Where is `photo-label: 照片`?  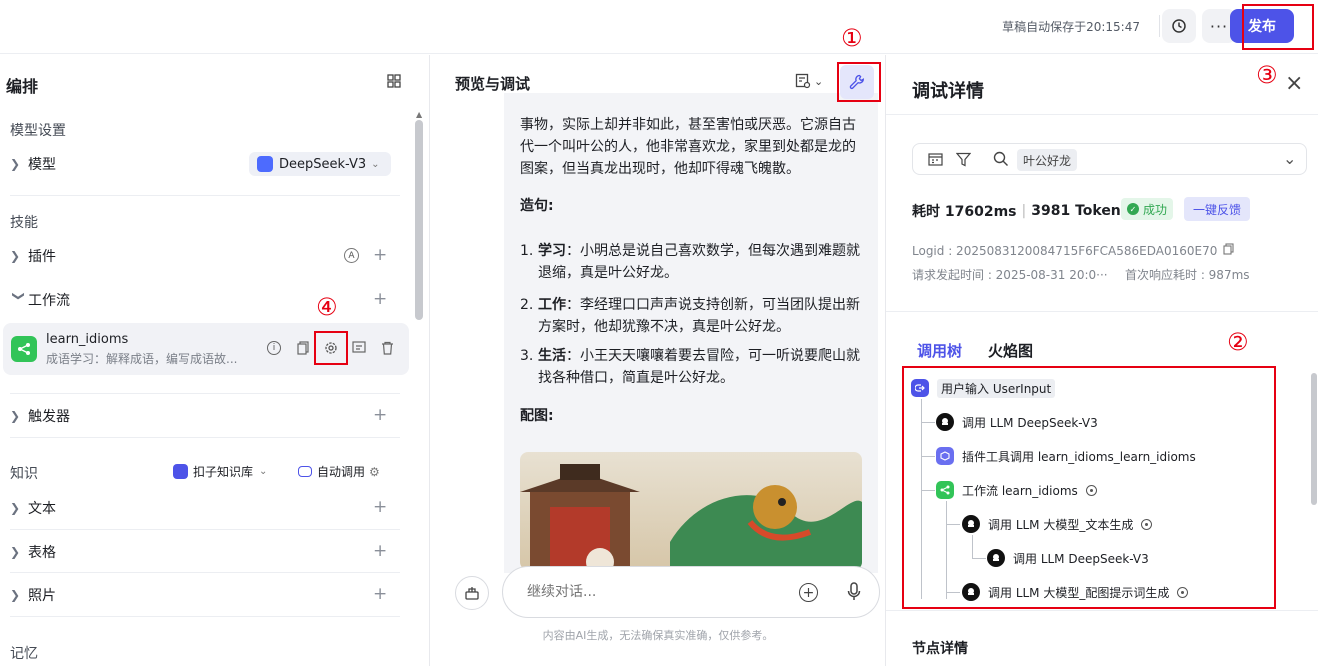
photo-label: 照片 is located at coordinates (42, 596).